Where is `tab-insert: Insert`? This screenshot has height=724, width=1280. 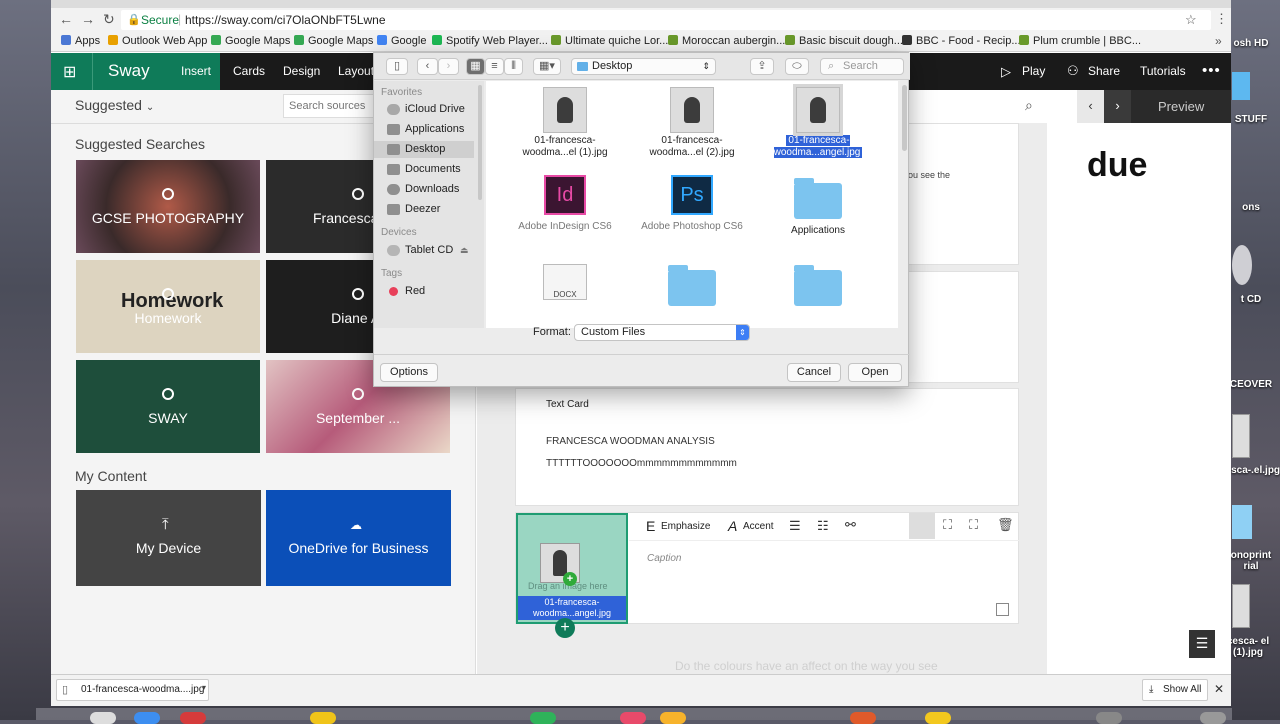
tab-insert: Insert is located at coordinates (196, 71).